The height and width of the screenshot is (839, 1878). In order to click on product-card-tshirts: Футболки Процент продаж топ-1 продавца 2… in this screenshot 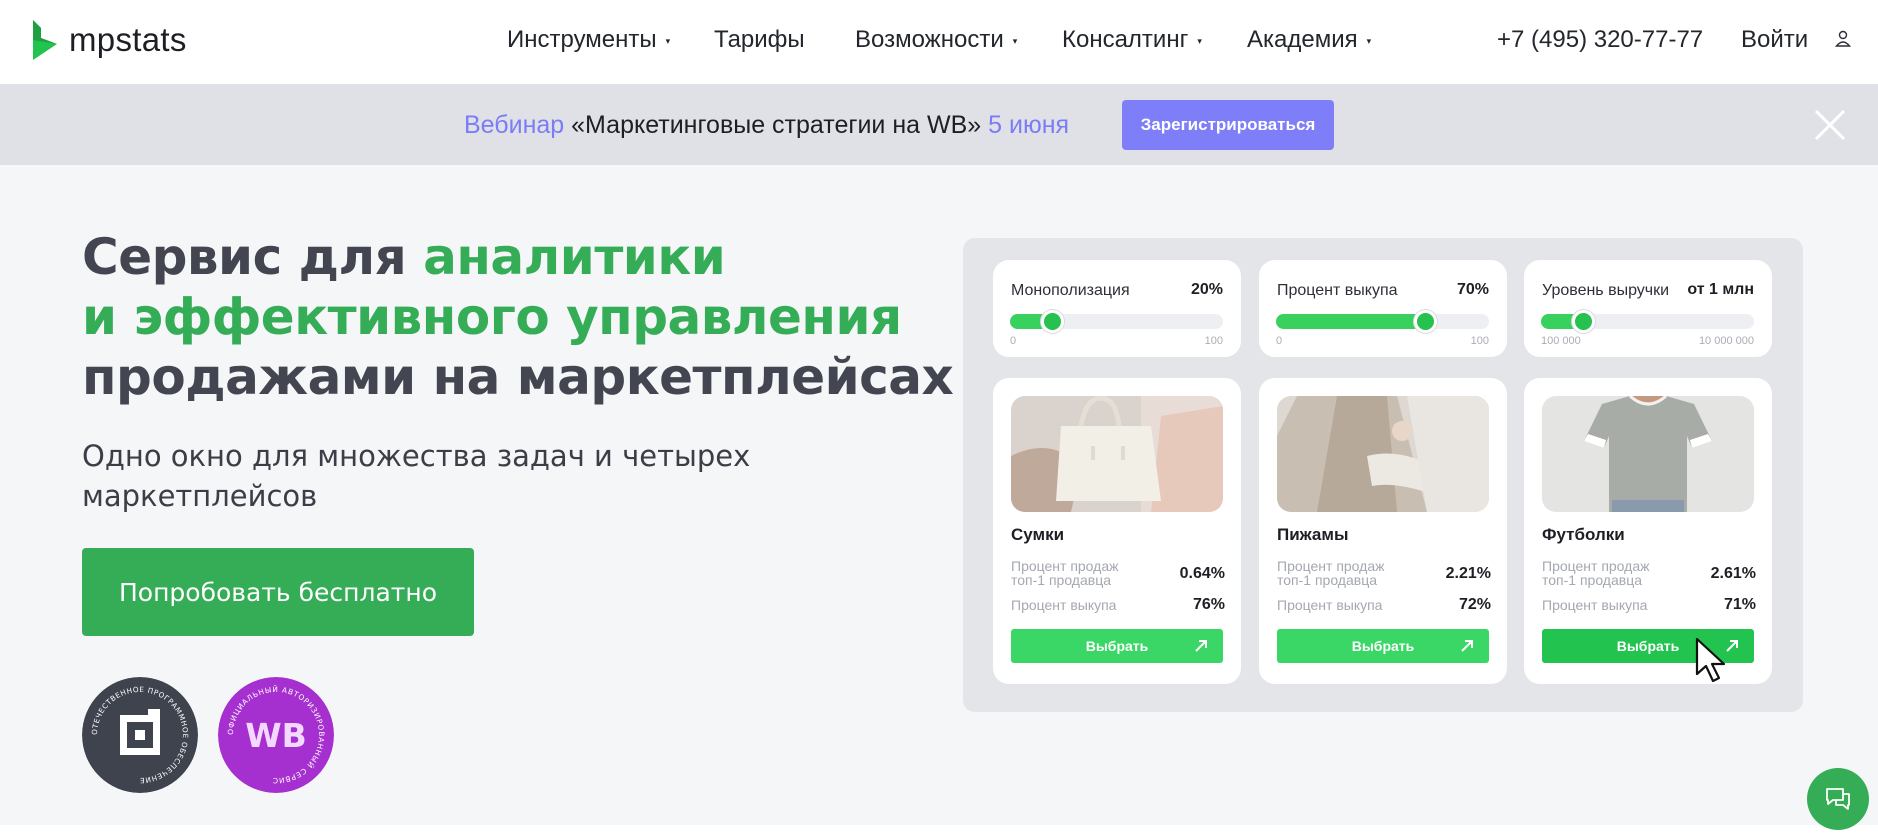, I will do `click(1648, 531)`.